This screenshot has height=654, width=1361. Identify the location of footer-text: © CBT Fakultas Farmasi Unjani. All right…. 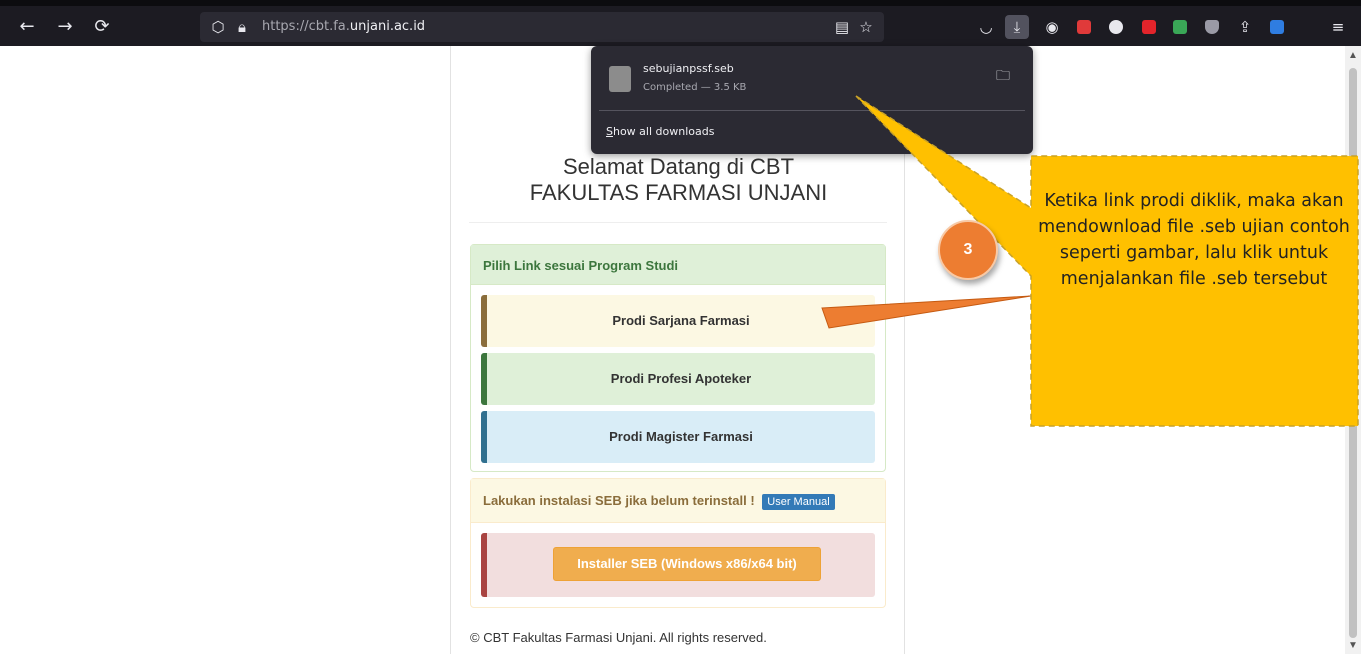
(618, 637).